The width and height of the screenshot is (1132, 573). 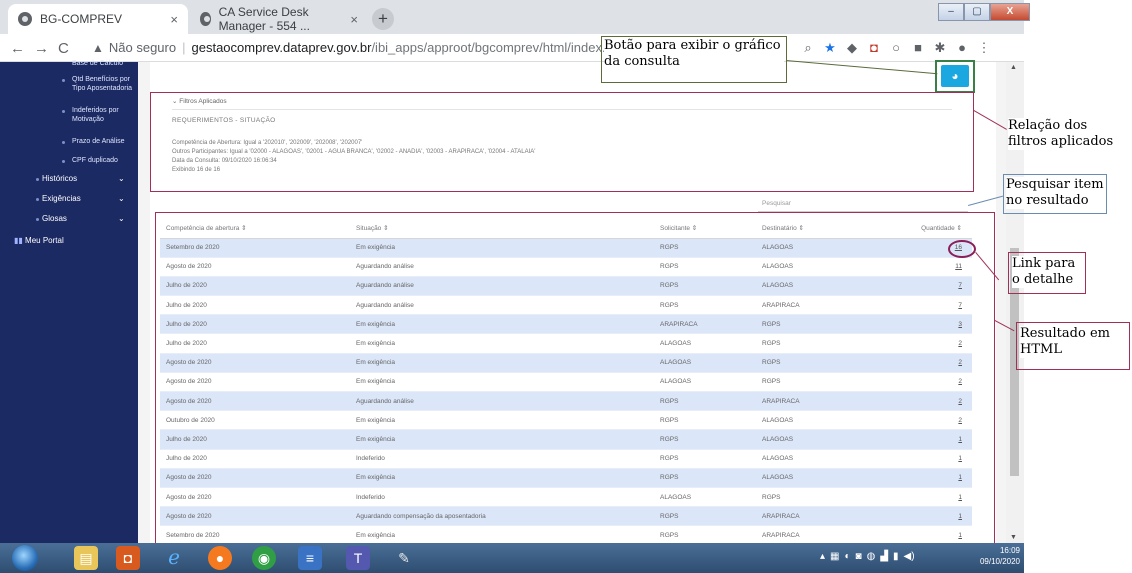 What do you see at coordinates (264, 558) in the screenshot?
I see `chrome-icon: ◉` at bounding box center [264, 558].